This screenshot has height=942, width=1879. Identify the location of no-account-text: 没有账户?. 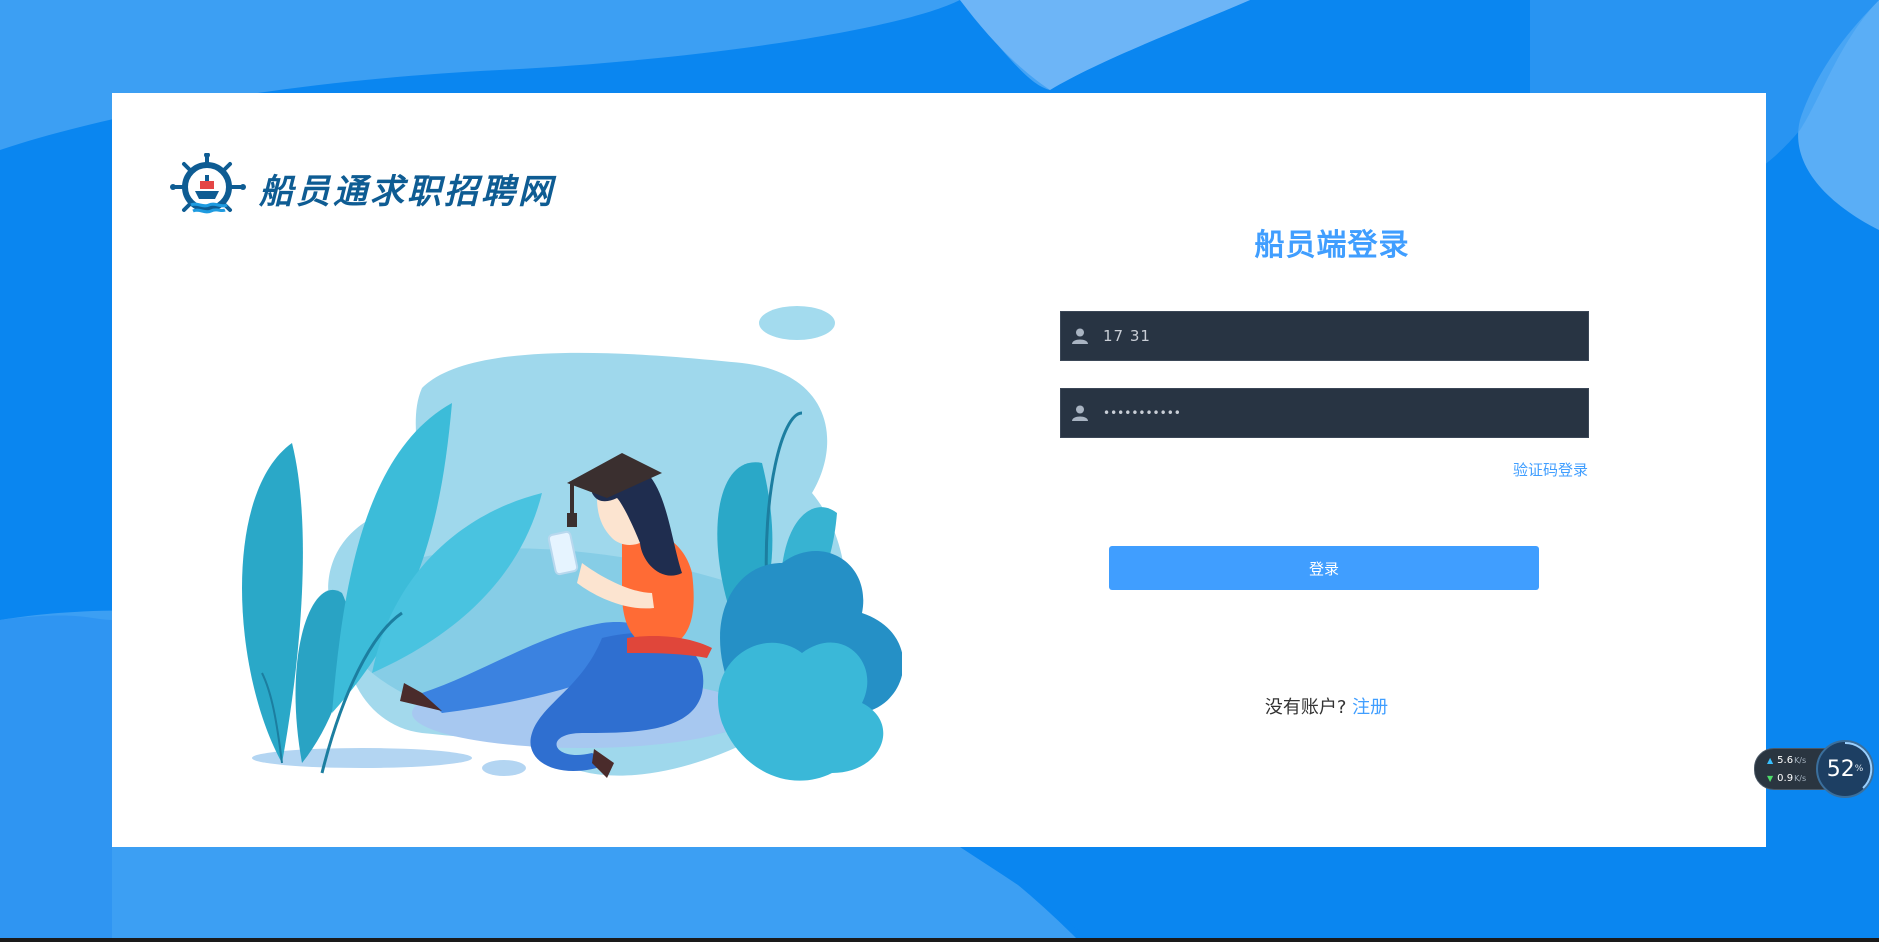
(1305, 707).